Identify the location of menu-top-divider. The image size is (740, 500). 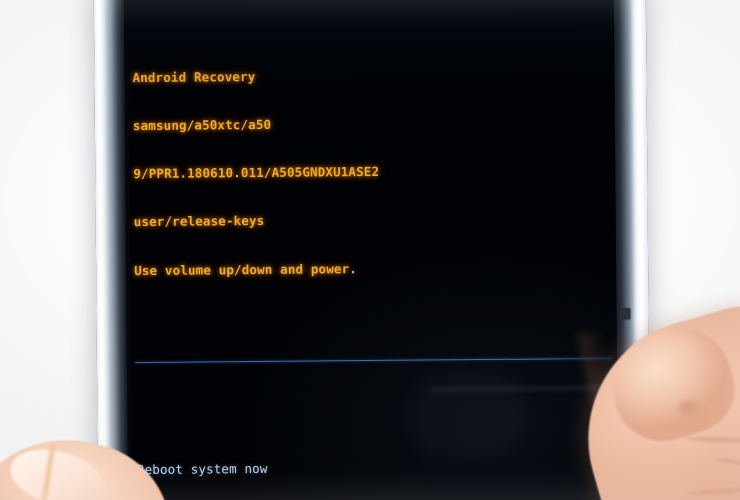
(373, 361).